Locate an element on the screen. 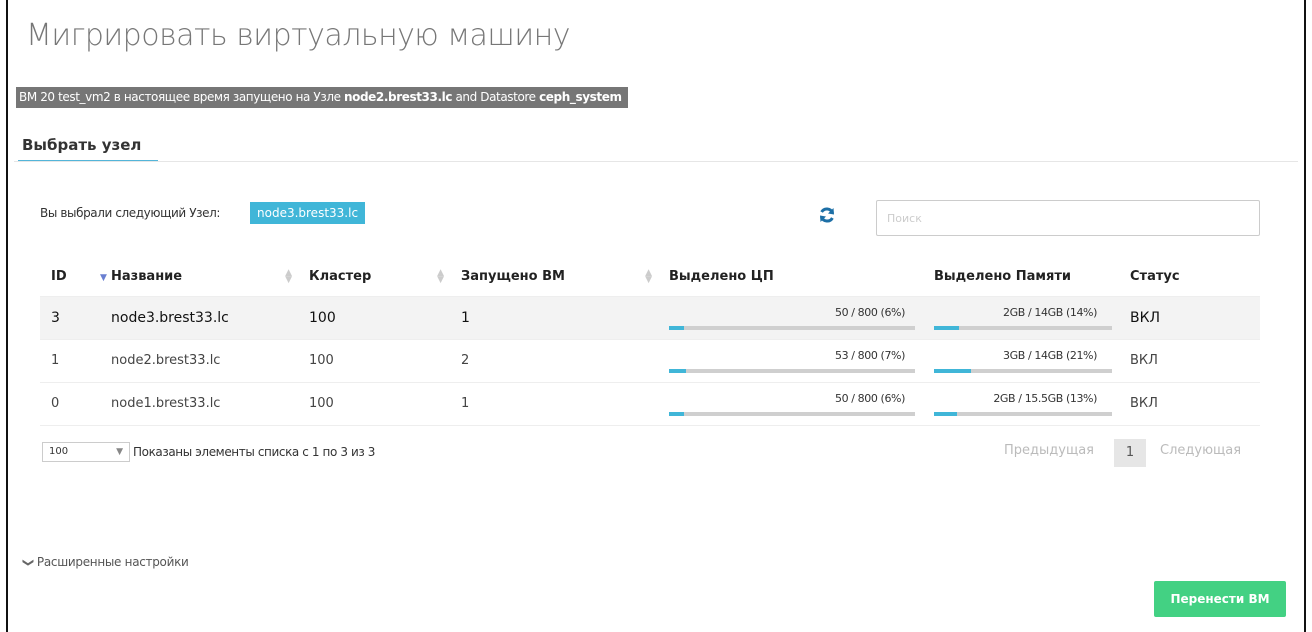 The height and width of the screenshot is (632, 1312). cell-memory: 3GB / 14GB (21%) is located at coordinates (1021, 360).